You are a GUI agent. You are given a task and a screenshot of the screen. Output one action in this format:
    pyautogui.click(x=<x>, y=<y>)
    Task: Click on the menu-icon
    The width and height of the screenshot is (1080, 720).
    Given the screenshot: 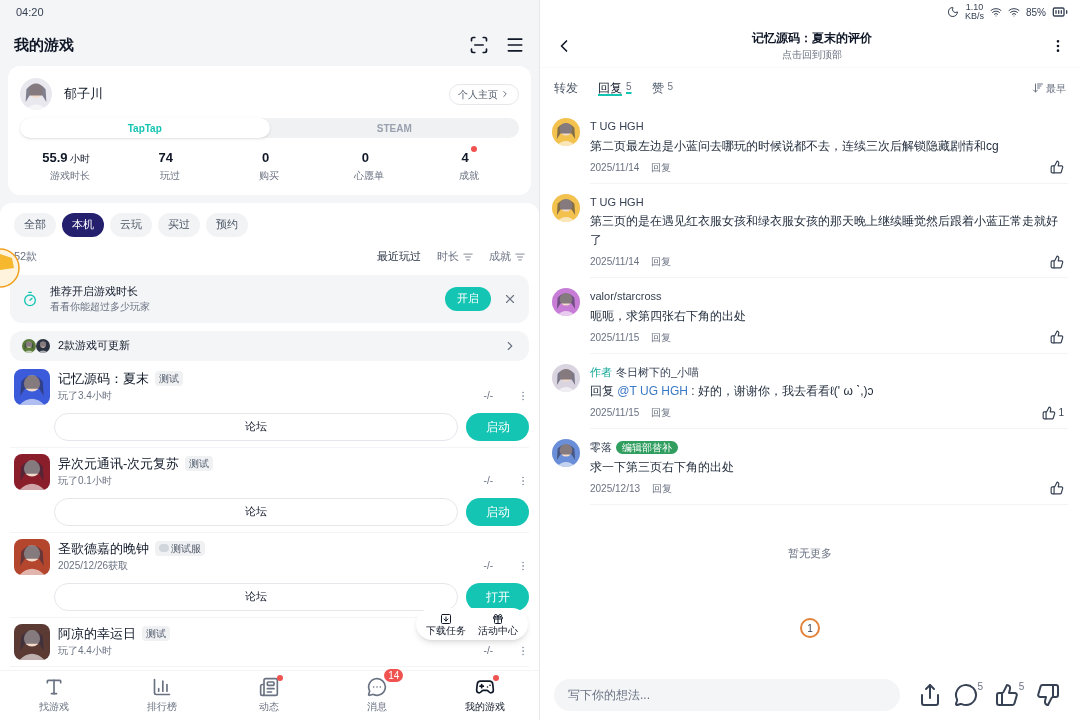 What is the action you would take?
    pyautogui.click(x=515, y=45)
    